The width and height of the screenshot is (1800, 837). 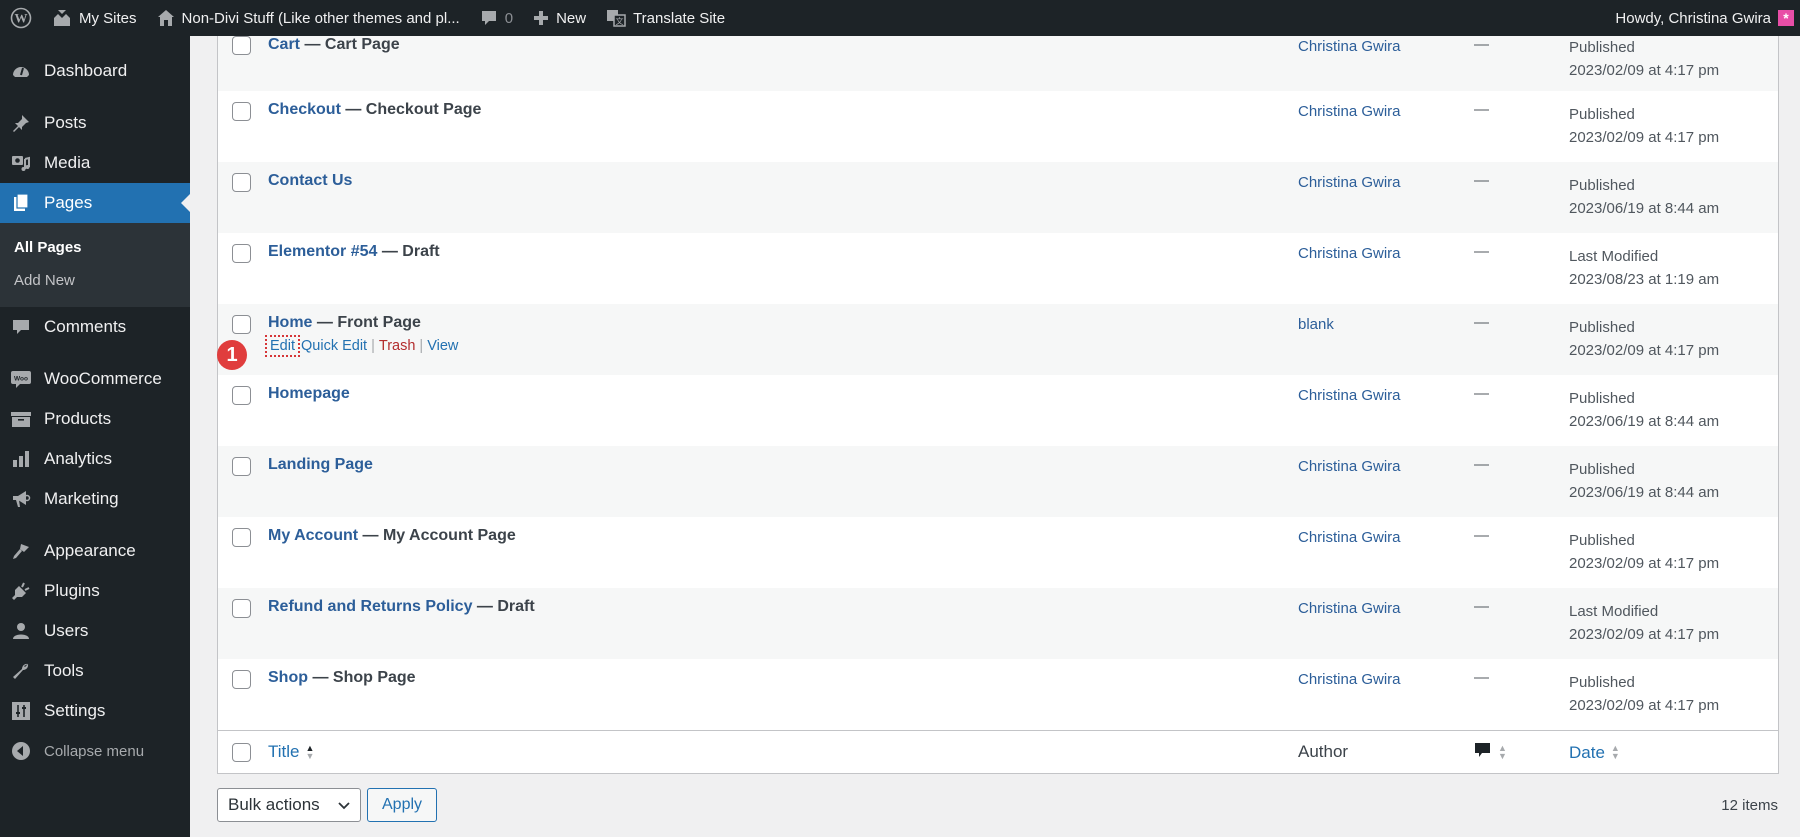 What do you see at coordinates (541, 18) in the screenshot?
I see `plus-icon` at bounding box center [541, 18].